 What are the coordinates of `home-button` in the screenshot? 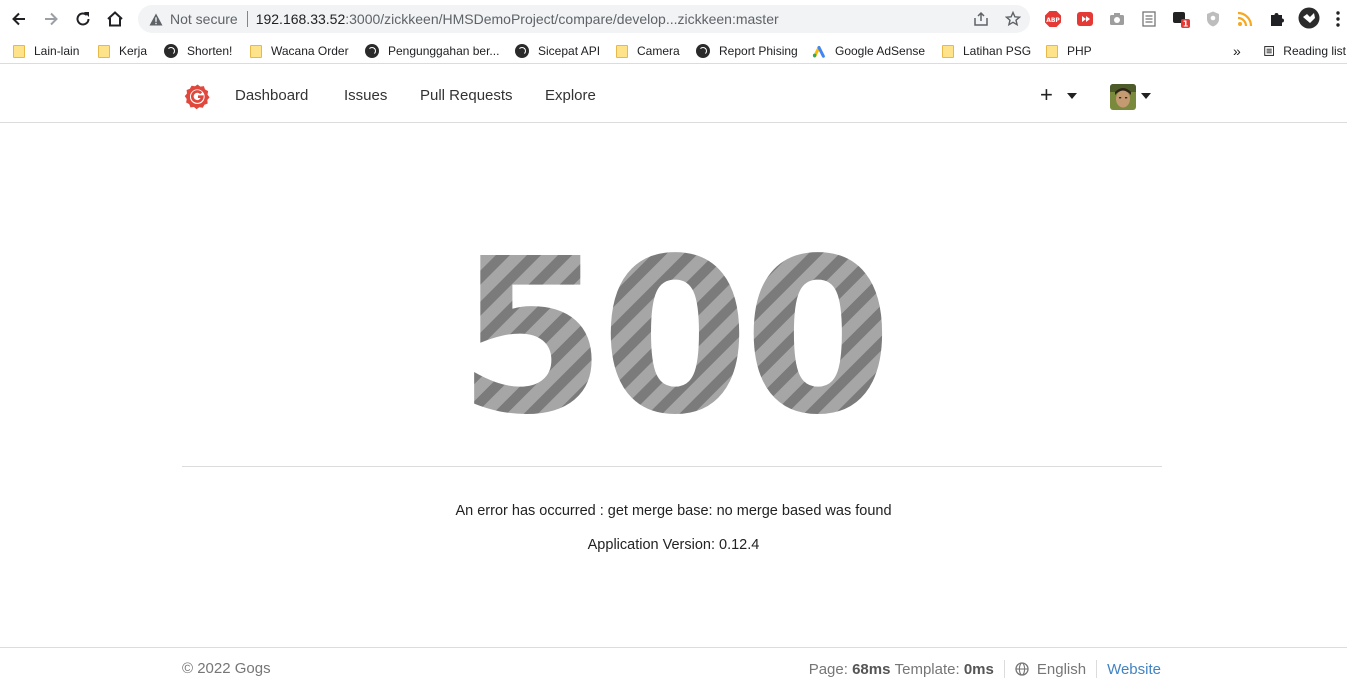 It's located at (115, 19).